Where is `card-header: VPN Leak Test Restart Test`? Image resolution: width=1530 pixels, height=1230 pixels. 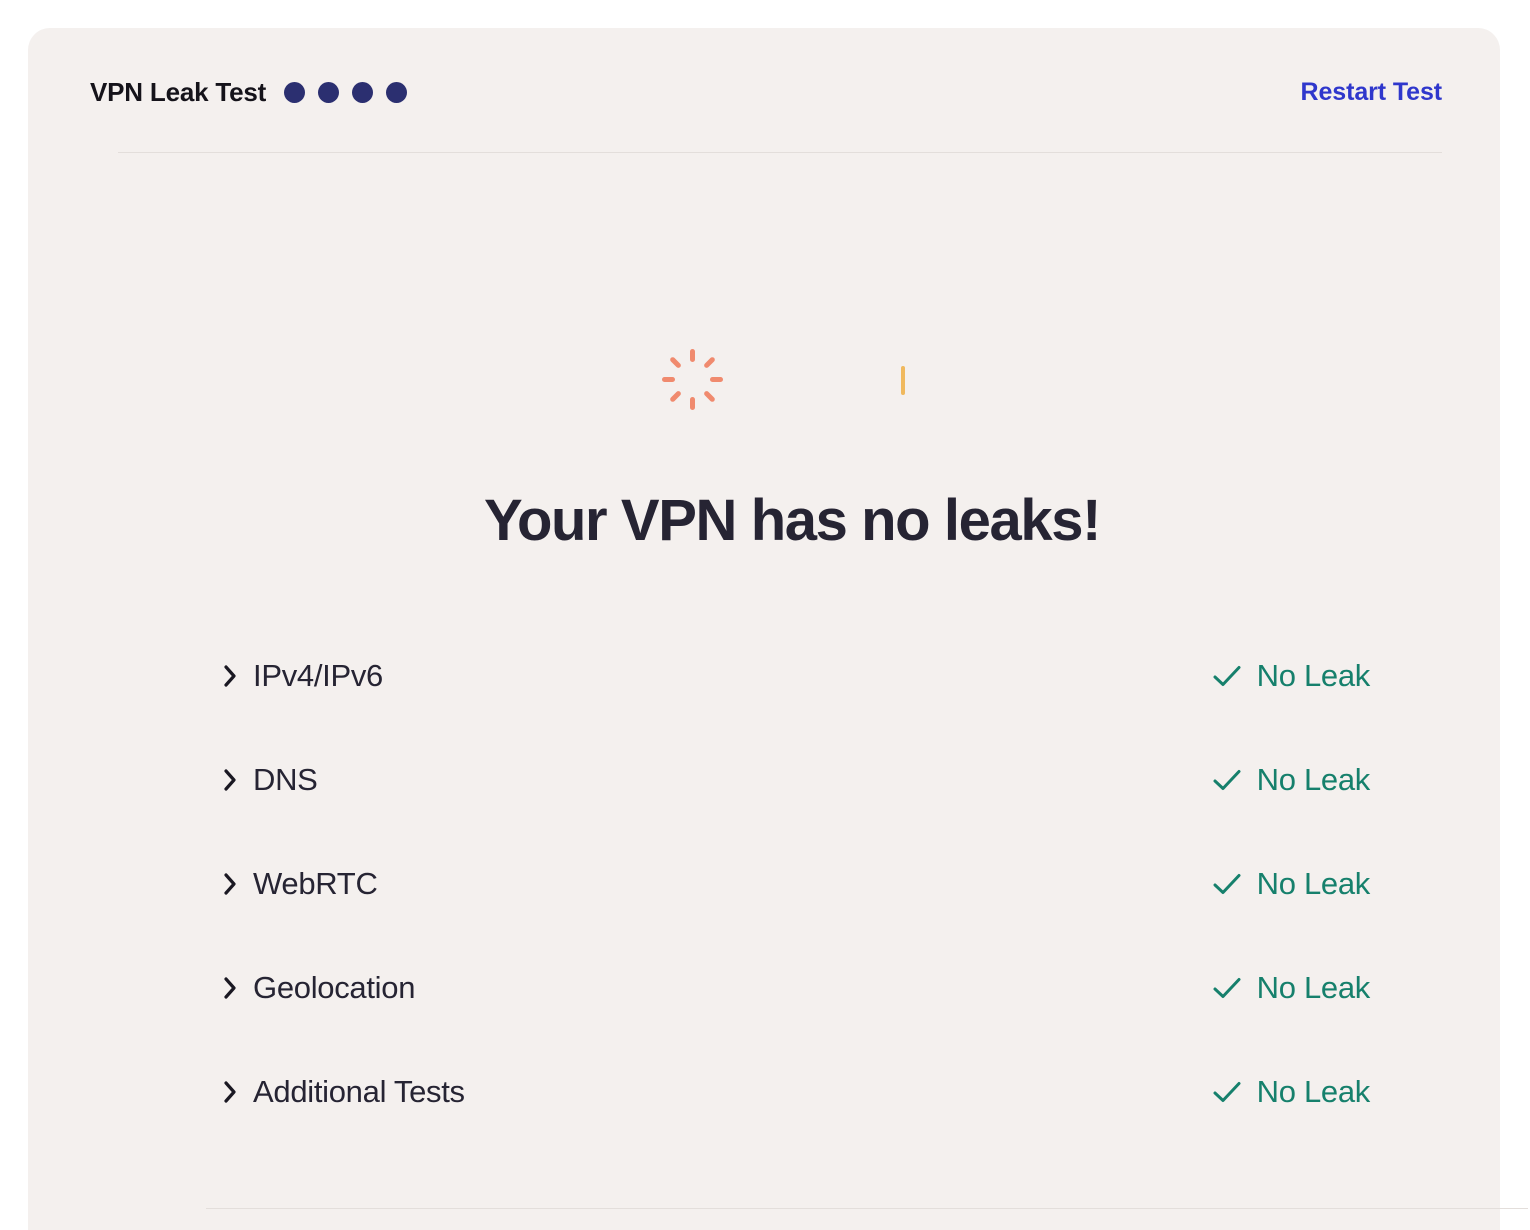
card-header: VPN Leak Test Restart Test is located at coordinates (766, 92).